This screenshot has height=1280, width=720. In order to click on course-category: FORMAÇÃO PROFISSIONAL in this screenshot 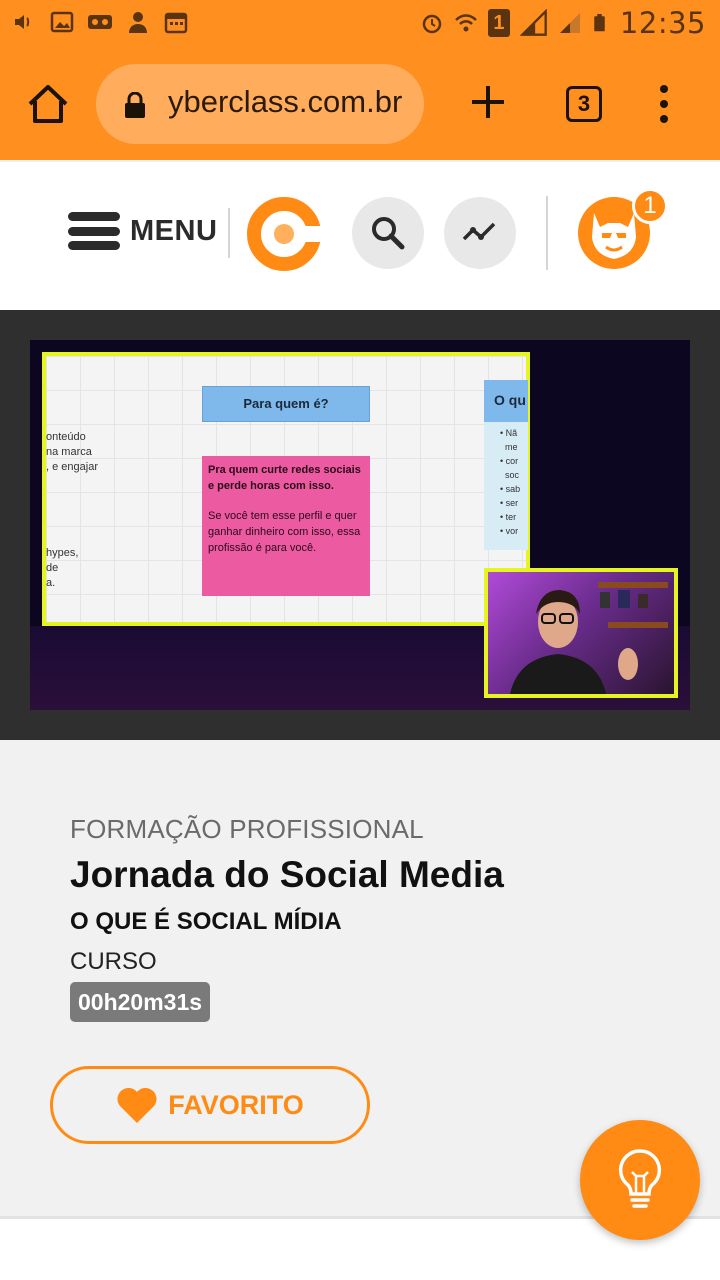, I will do `click(247, 829)`.